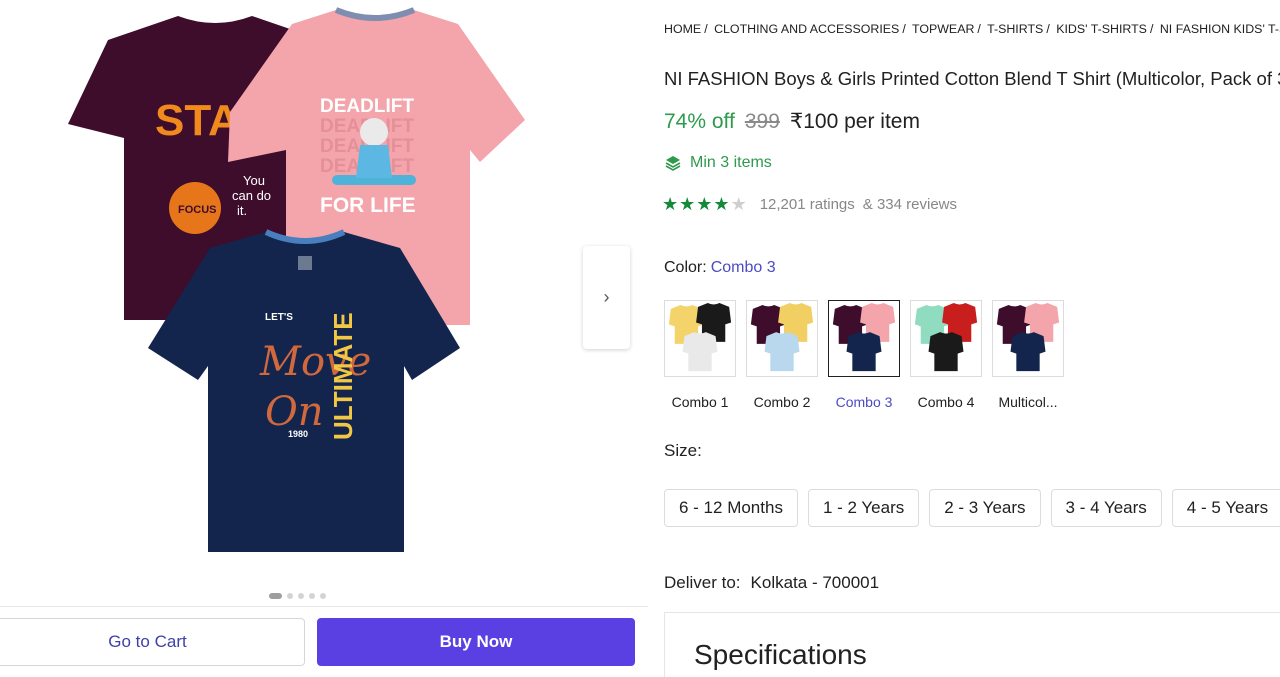 The height and width of the screenshot is (677, 1280). Describe the element at coordinates (1220, 29) in the screenshot. I see `breadcrumb-current: NI FASHION KIDS' T-SHIRTS` at that location.